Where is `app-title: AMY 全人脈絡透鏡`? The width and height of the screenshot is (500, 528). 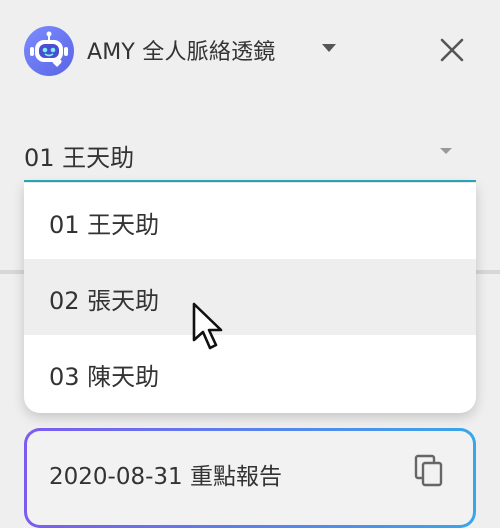 app-title: AMY 全人脈絡透鏡 is located at coordinates (181, 52).